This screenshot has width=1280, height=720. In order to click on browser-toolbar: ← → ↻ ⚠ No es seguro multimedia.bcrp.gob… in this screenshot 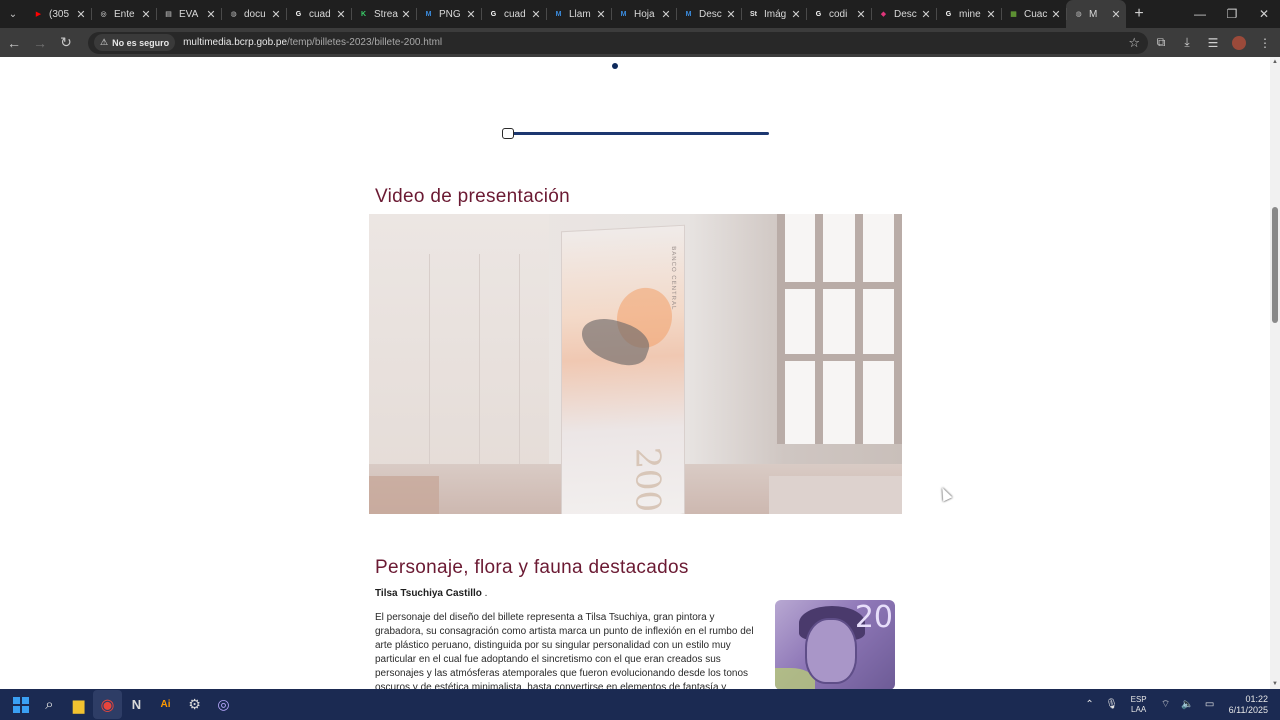, I will do `click(640, 42)`.